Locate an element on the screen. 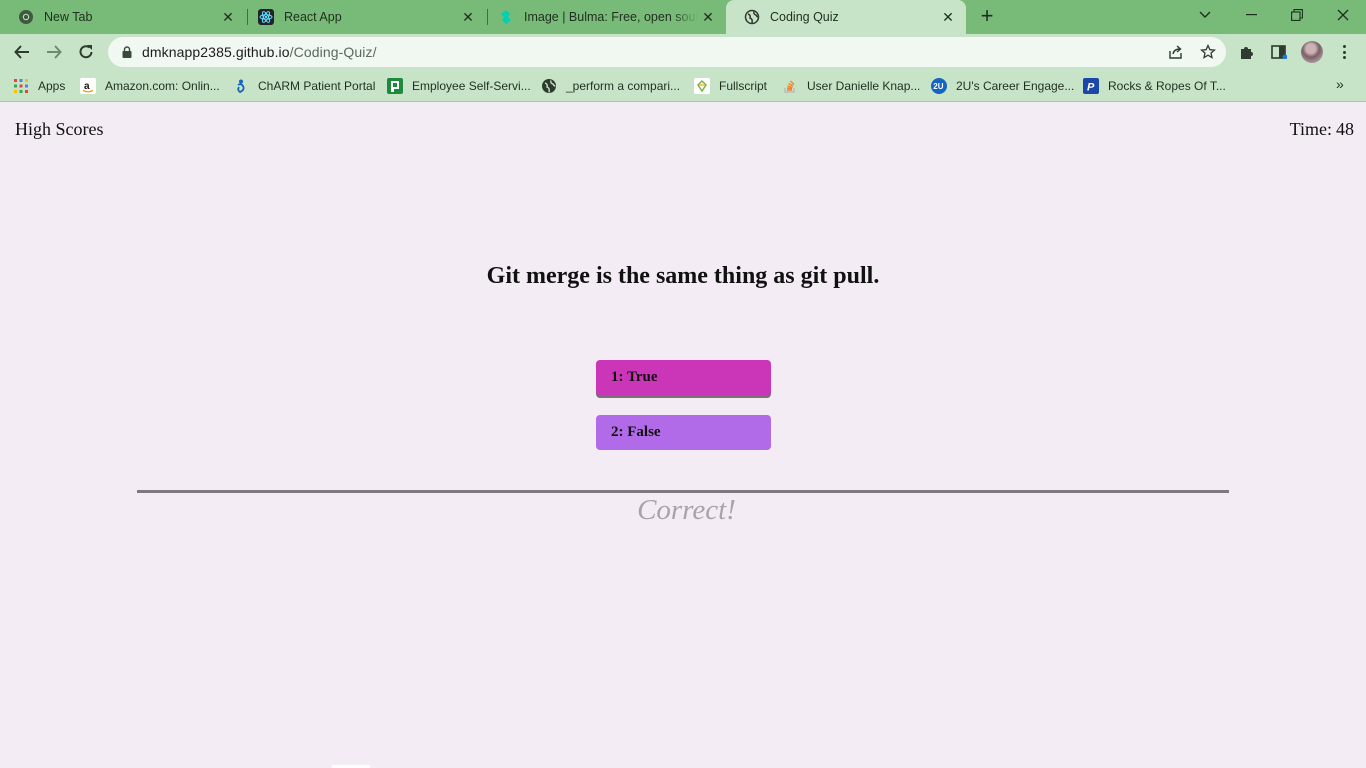 The height and width of the screenshot is (768, 1366). bookmark-label: ChARM Patient Portal is located at coordinates (317, 86).